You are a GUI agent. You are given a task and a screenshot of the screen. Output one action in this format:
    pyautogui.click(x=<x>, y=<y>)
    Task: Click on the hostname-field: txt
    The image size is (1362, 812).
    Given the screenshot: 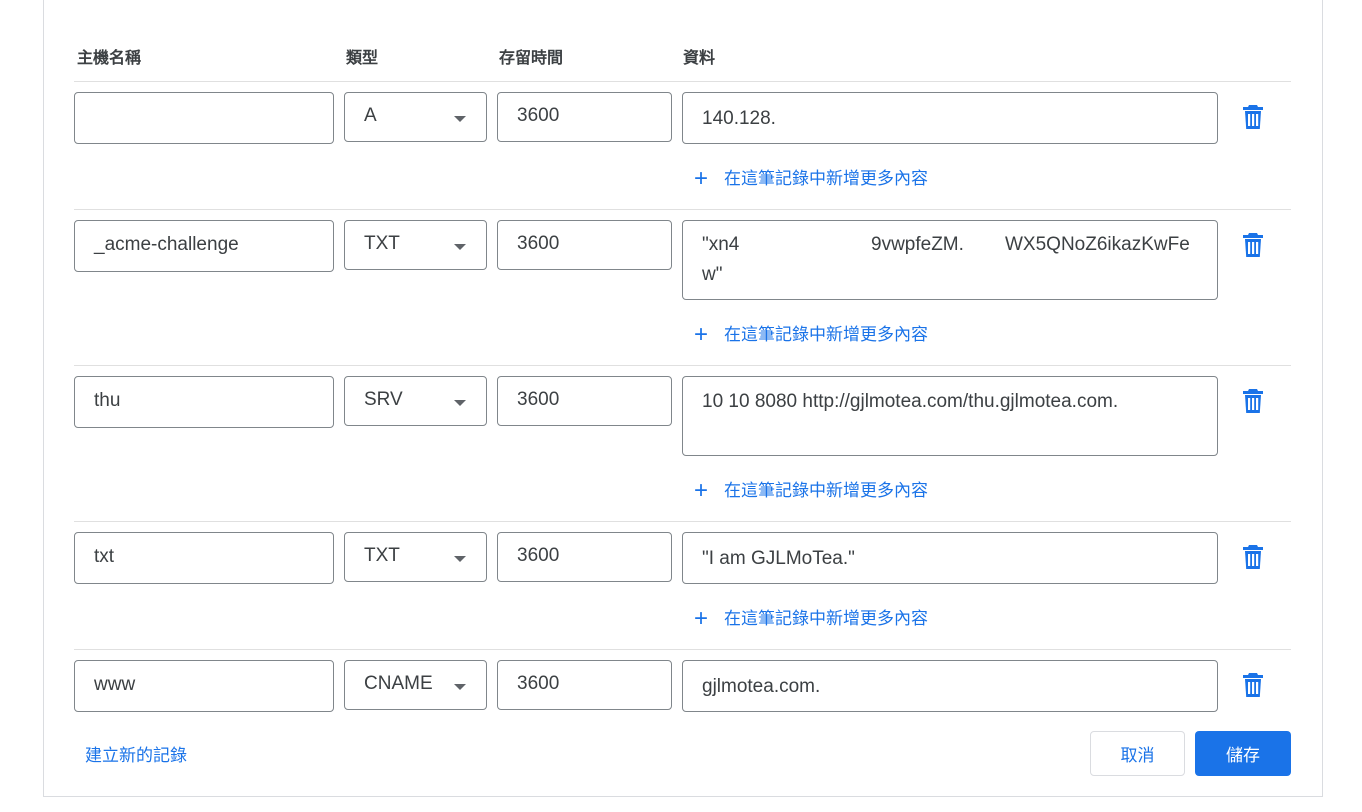 What is the action you would take?
    pyautogui.click(x=204, y=558)
    